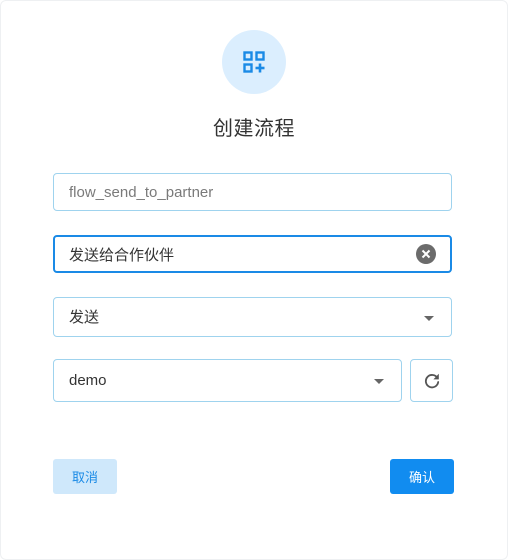 The height and width of the screenshot is (560, 508). I want to click on flow-id-input, so click(252, 192).